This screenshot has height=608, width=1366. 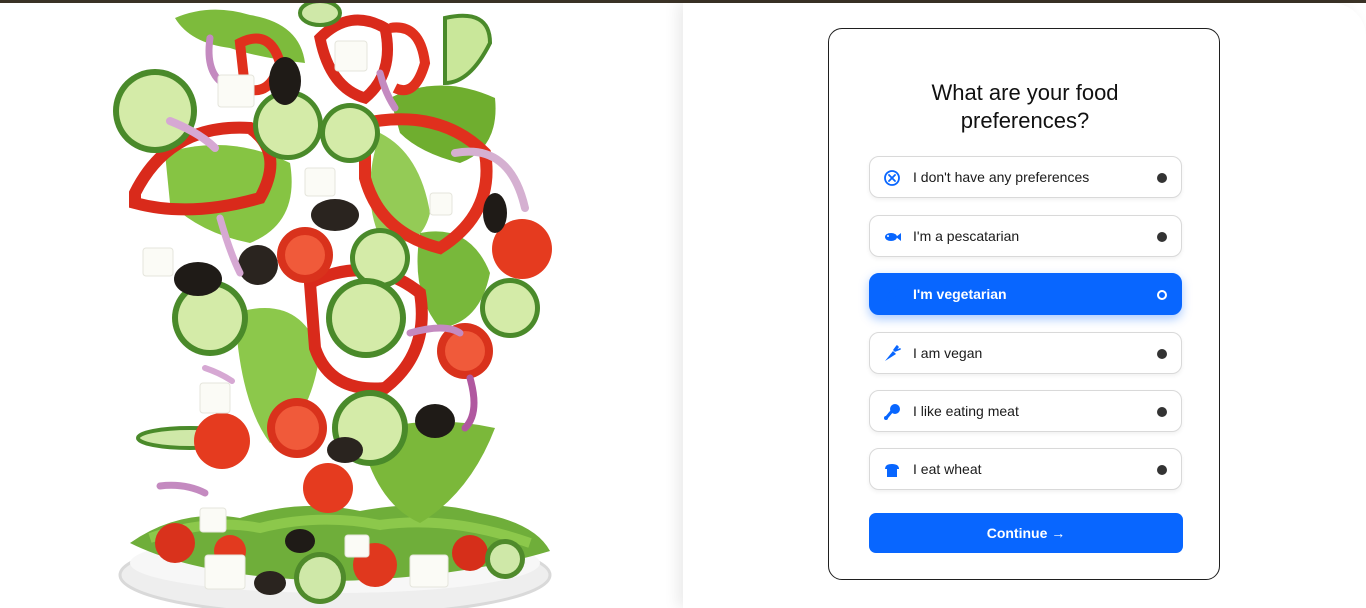 What do you see at coordinates (893, 237) in the screenshot?
I see `fish-icon` at bounding box center [893, 237].